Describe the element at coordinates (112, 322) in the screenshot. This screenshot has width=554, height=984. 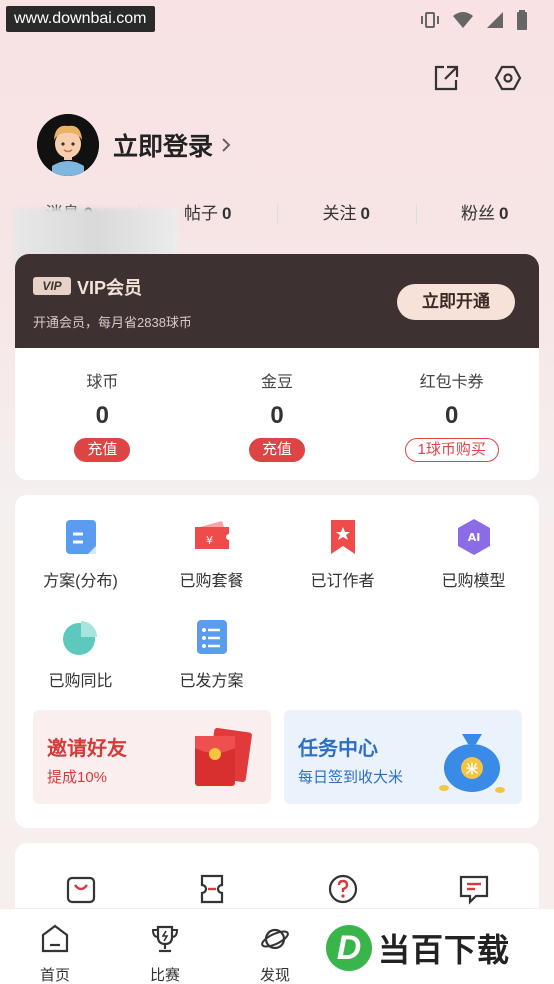
I see `vip-subtitle: 开通会员，每月省2838球币` at that location.